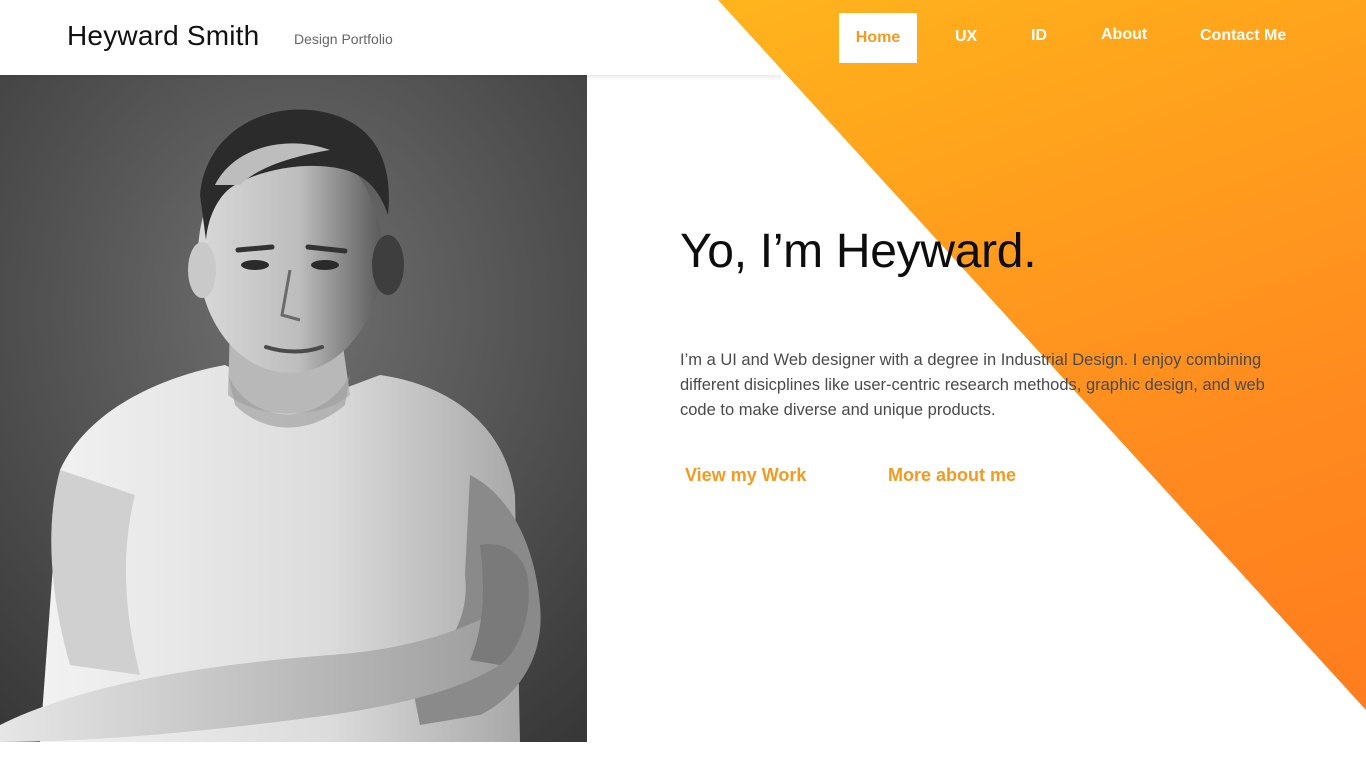  Describe the element at coordinates (745, 475) in the screenshot. I see `view-work-link: View my Work` at that location.